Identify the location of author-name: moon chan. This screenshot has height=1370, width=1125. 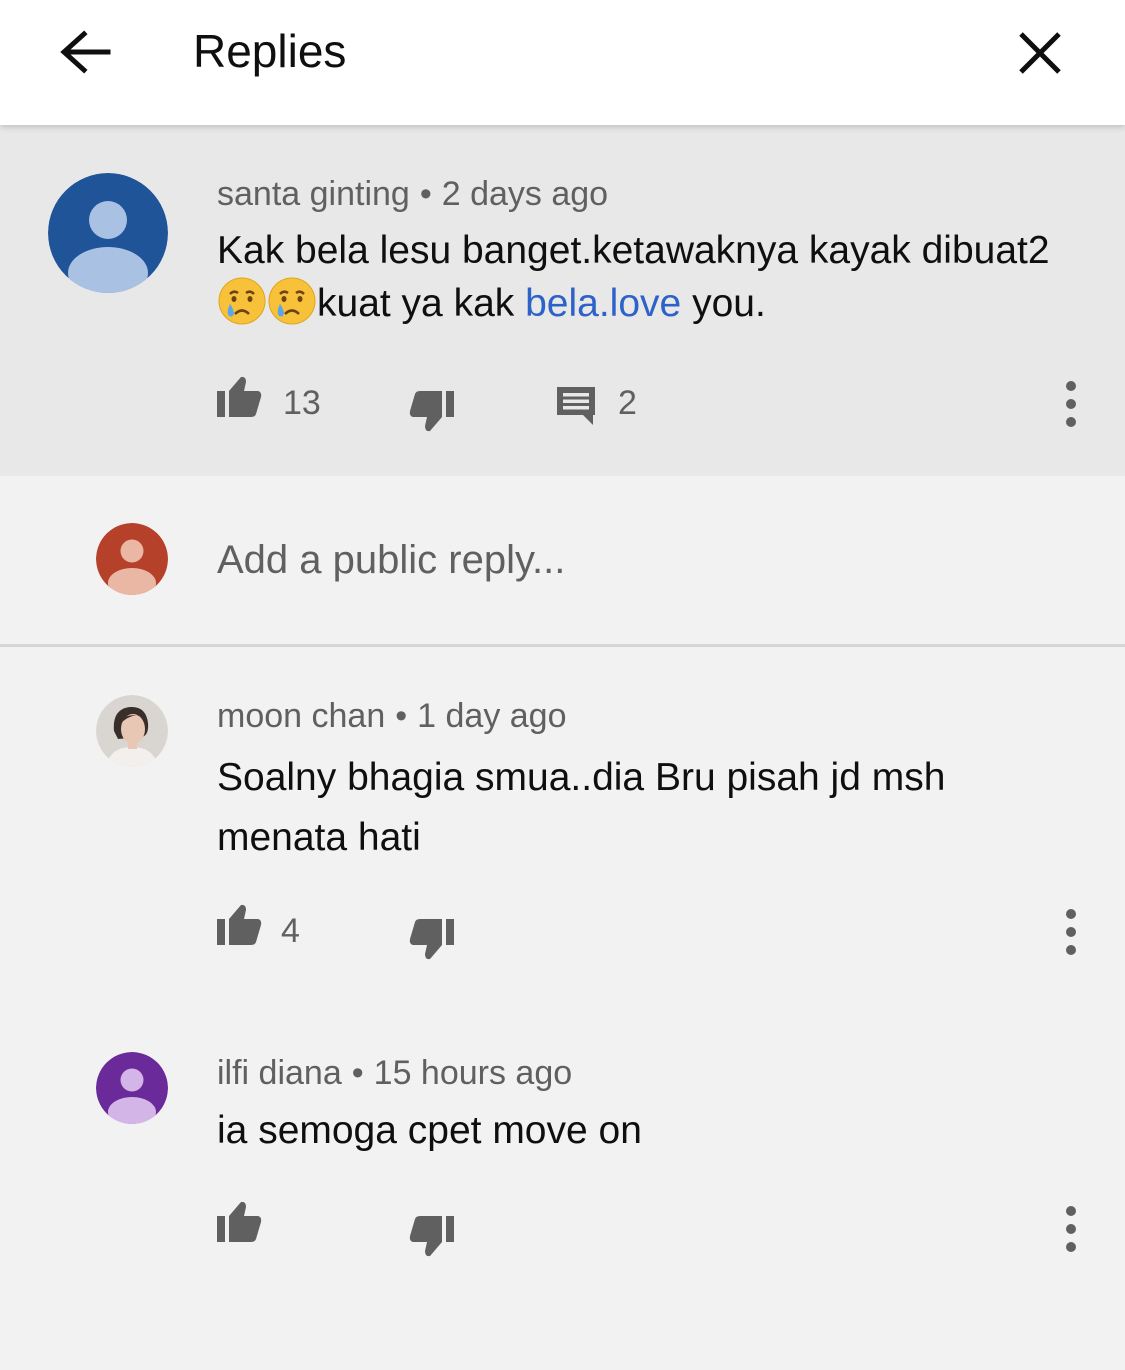
(301, 716).